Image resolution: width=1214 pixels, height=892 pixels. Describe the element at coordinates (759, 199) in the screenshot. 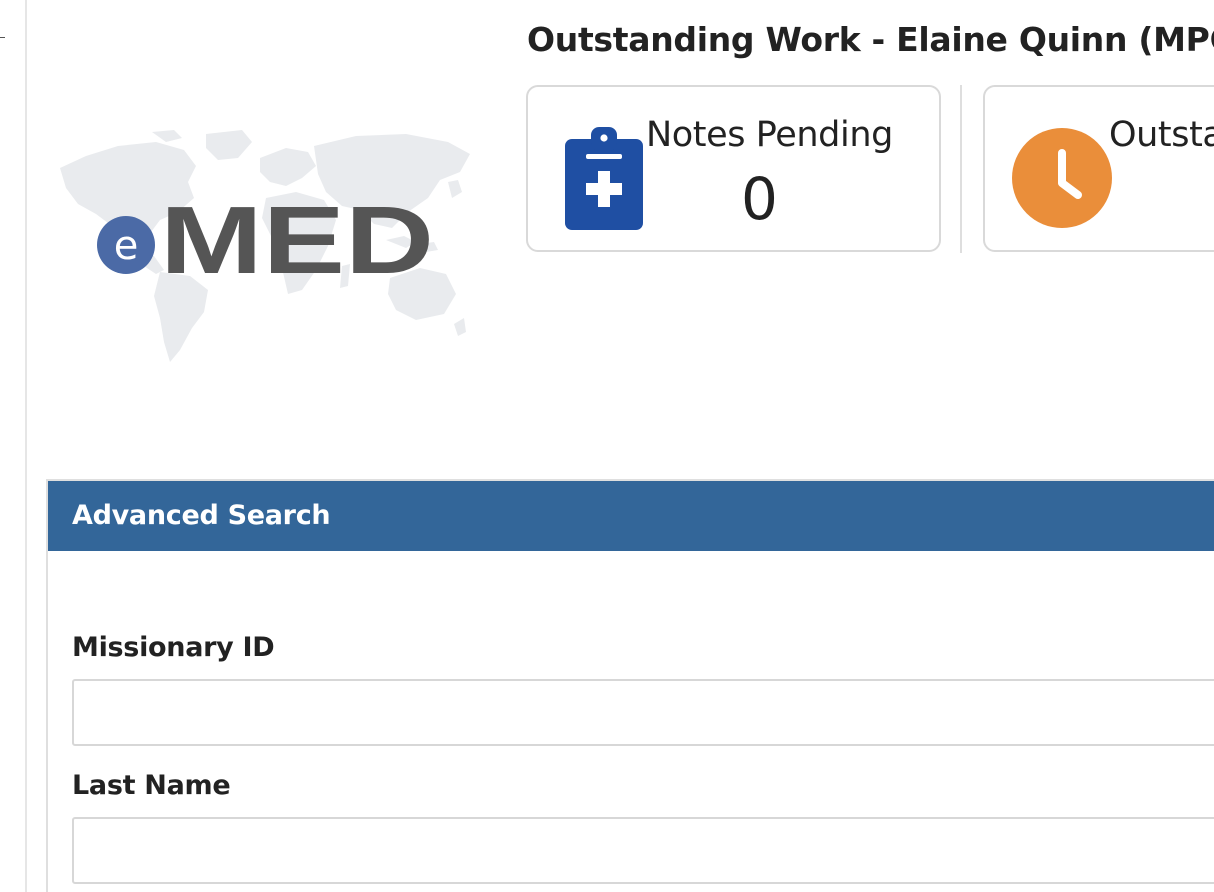

I see `notes-pending-count: 0` at that location.